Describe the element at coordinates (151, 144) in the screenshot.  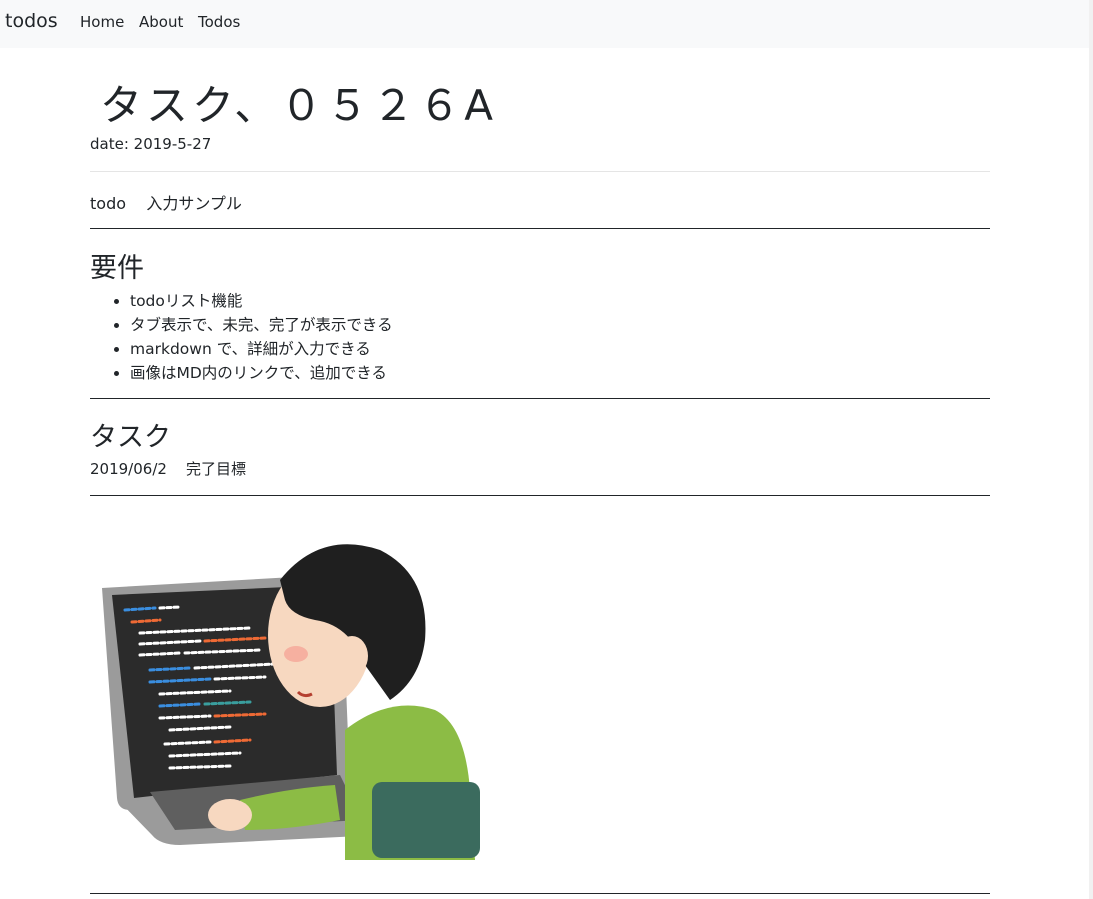
I see `post-date: date: 2019-5-27` at that location.